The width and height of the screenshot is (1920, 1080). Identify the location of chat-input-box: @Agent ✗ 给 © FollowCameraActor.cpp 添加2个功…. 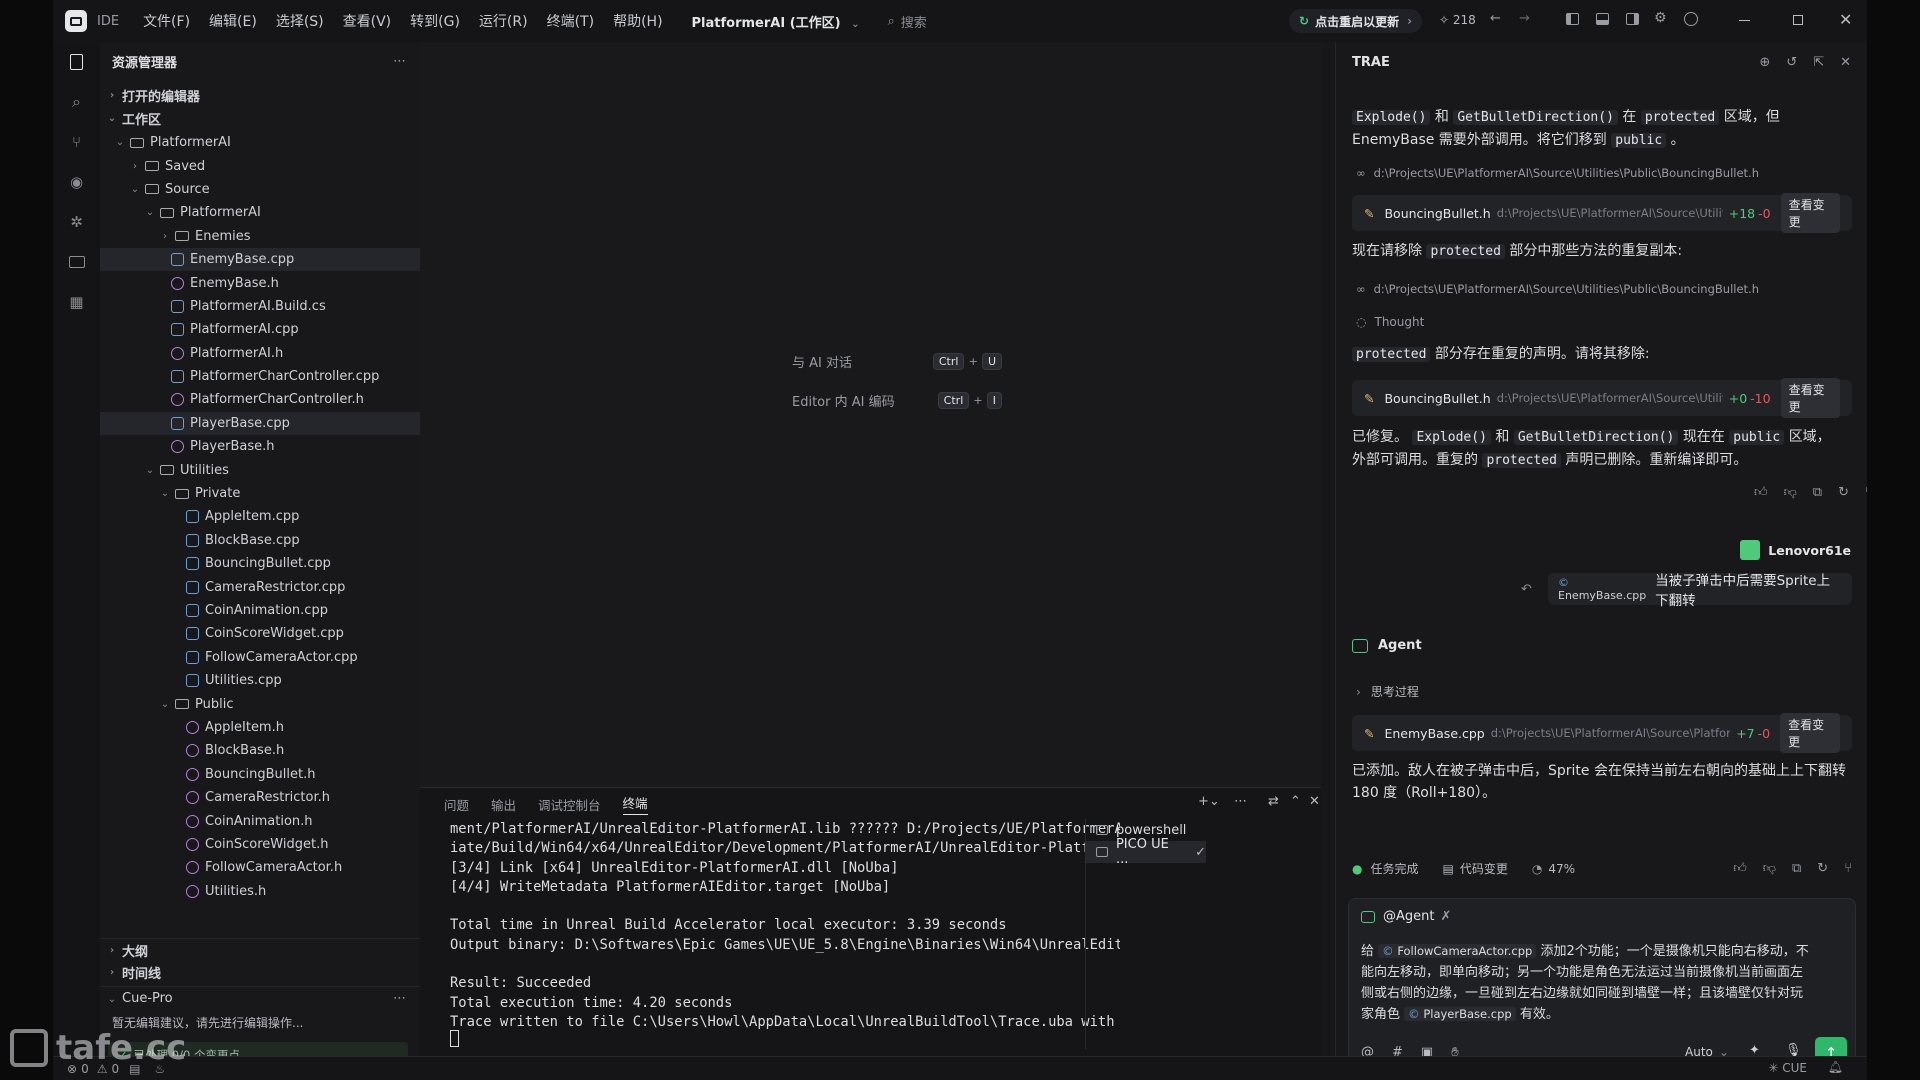
(1602, 989).